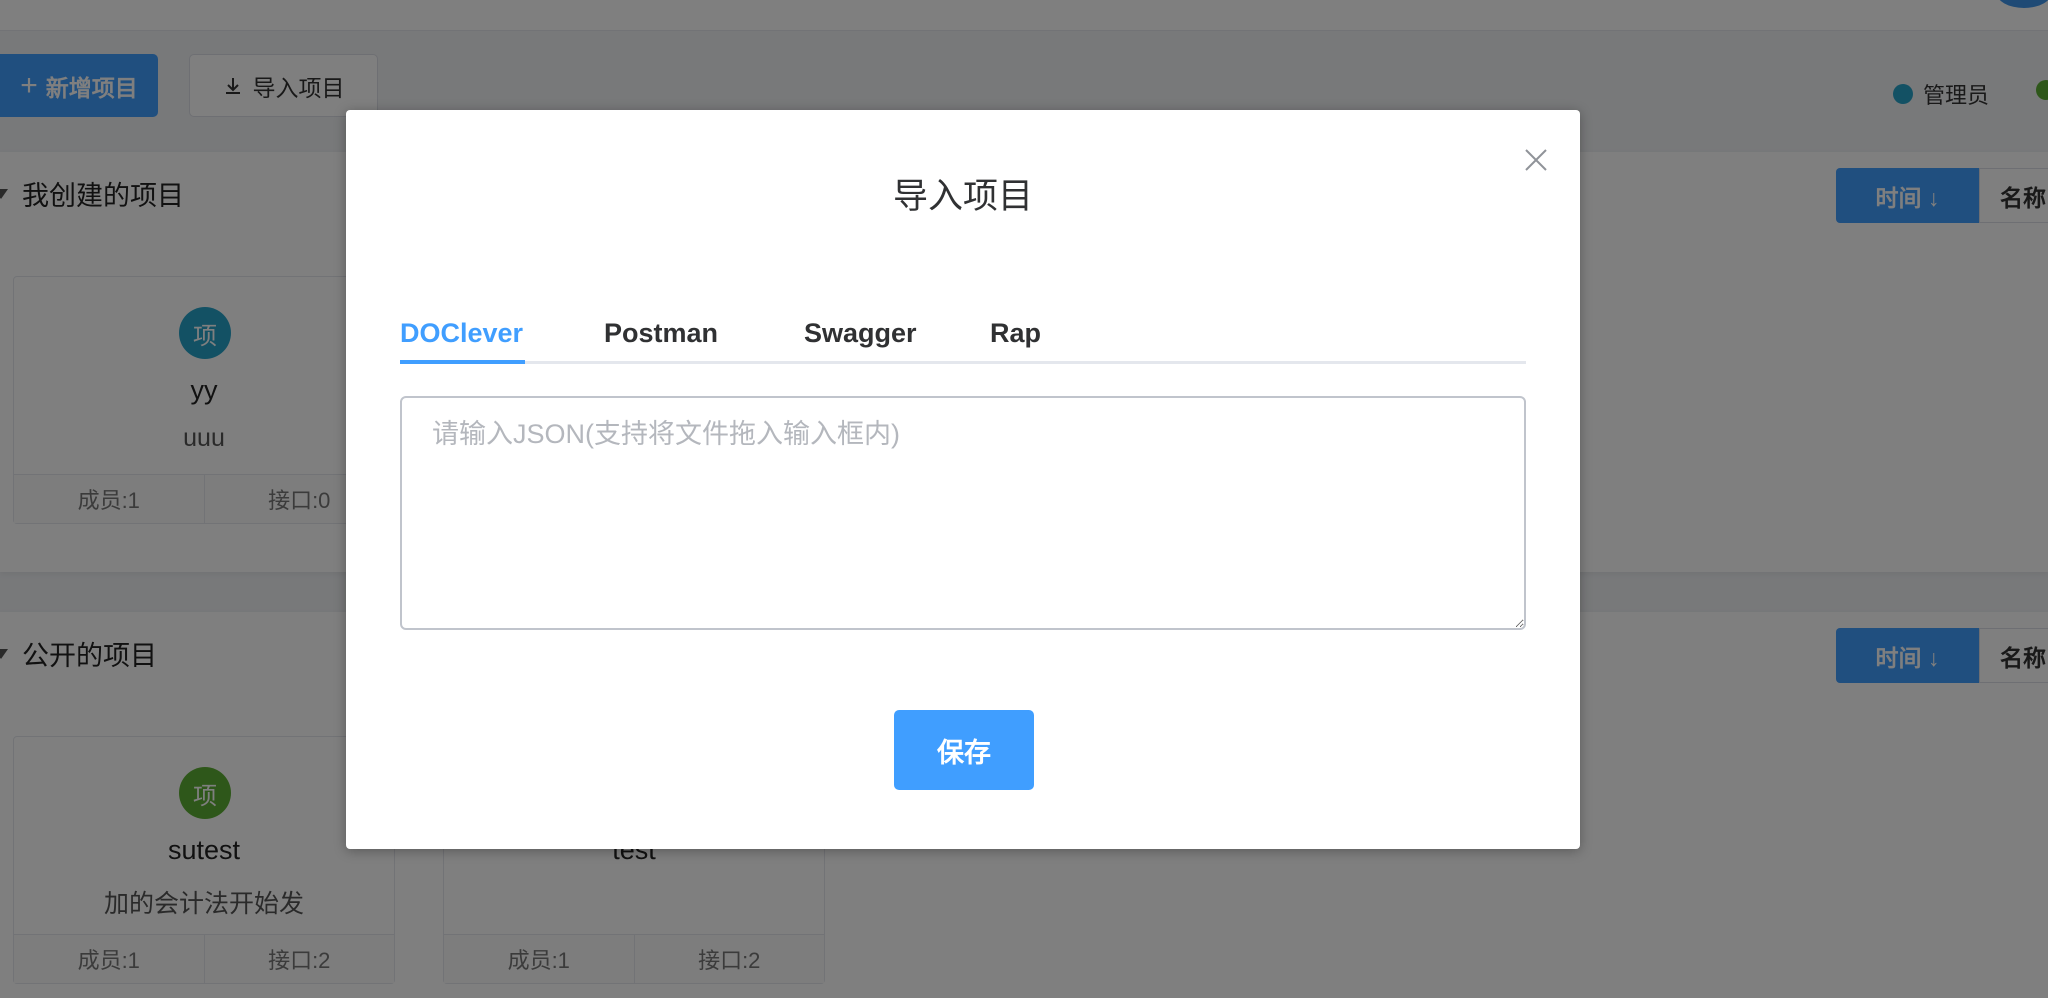  I want to click on tab-swagger: Swagger, so click(860, 333).